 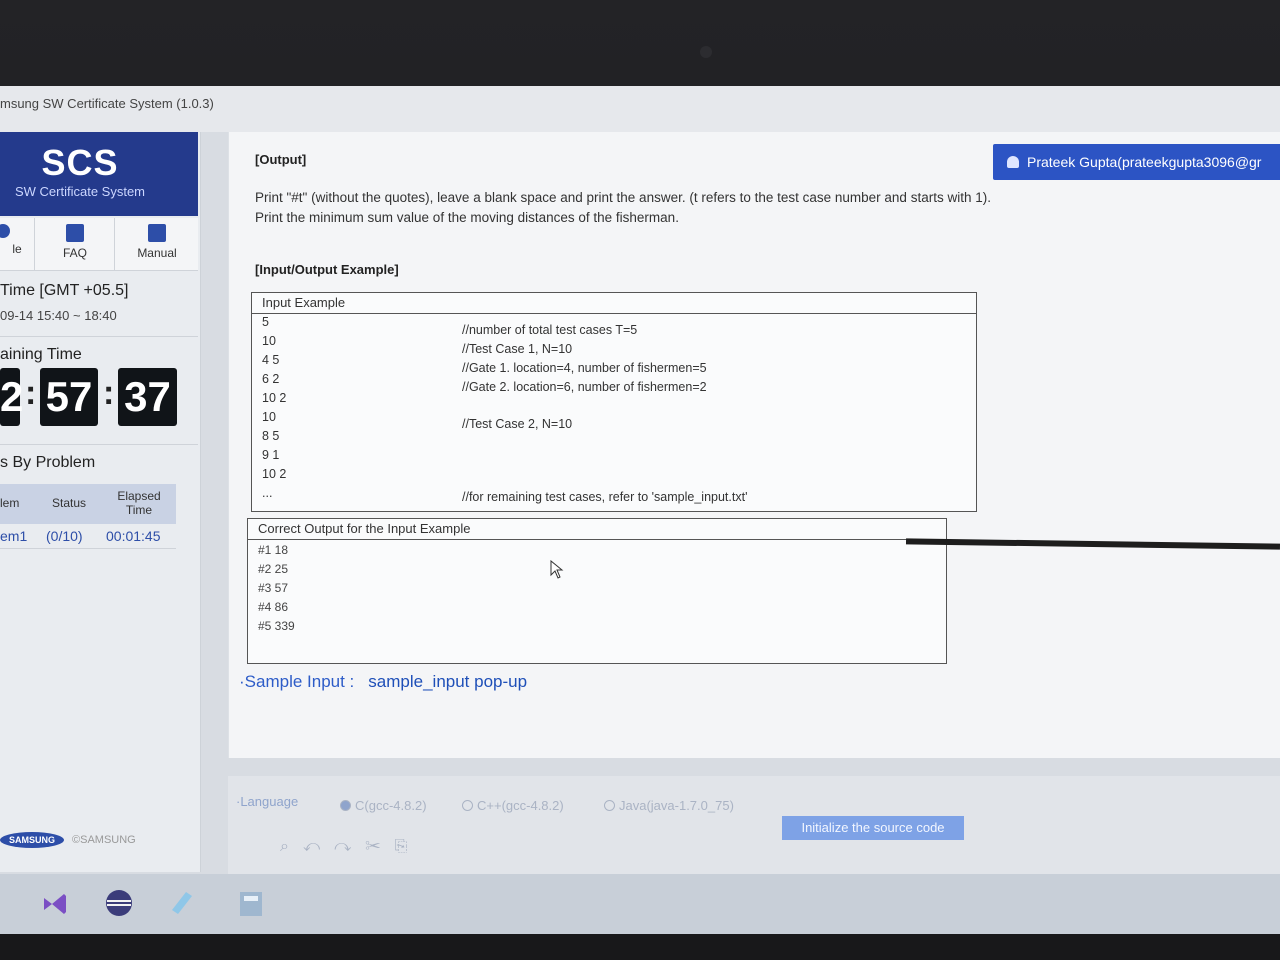 I want to click on user-icon, so click(x=1013, y=162).